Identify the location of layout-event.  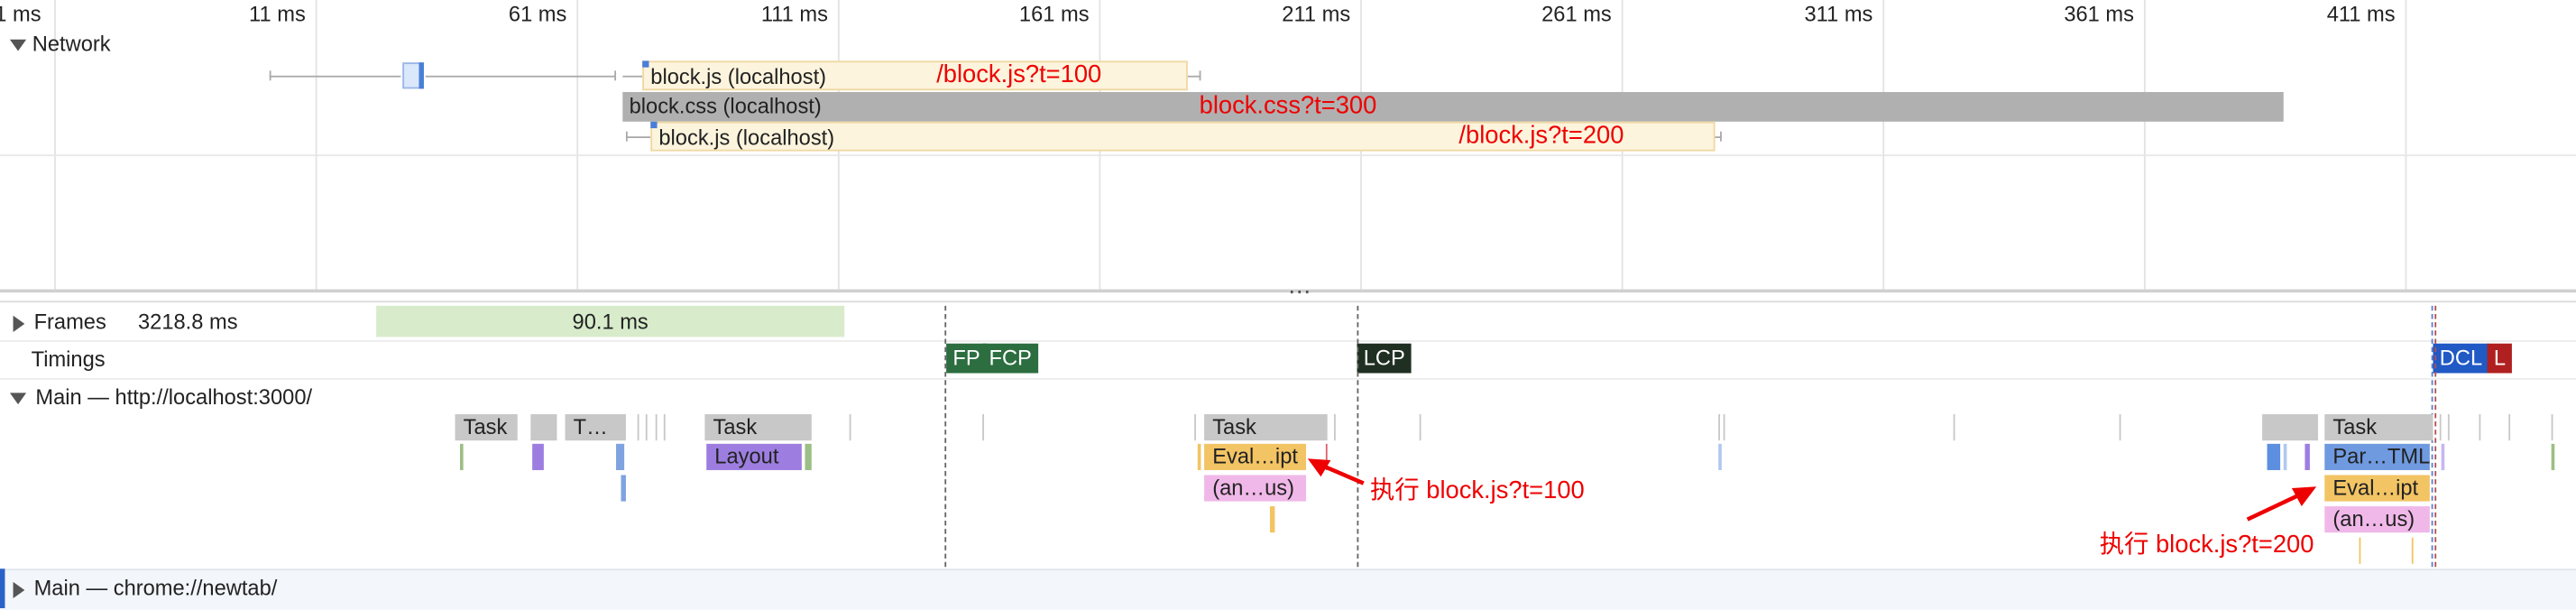
(538, 456).